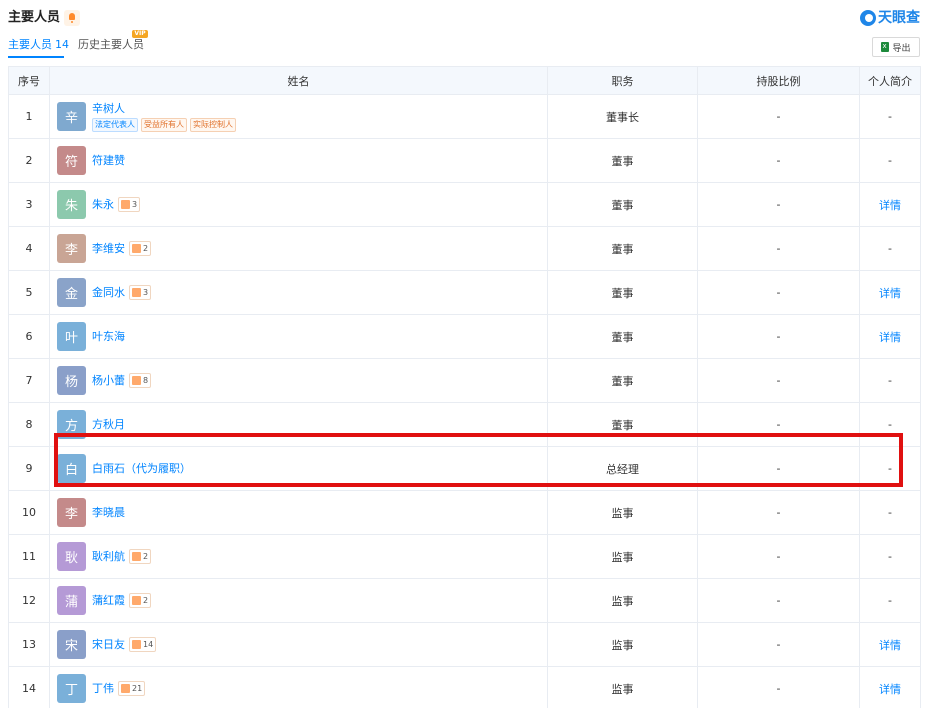 The image size is (926, 708). Describe the element at coordinates (71, 600) in the screenshot. I see `avatar: 蒲` at that location.